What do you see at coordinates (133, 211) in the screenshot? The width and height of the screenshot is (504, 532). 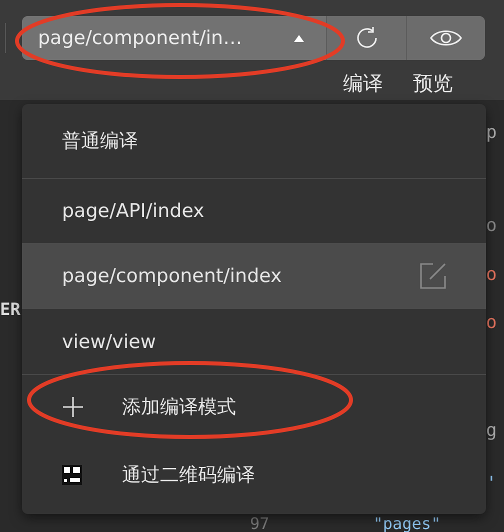 I see `menu-item-label: page/API/index` at bounding box center [133, 211].